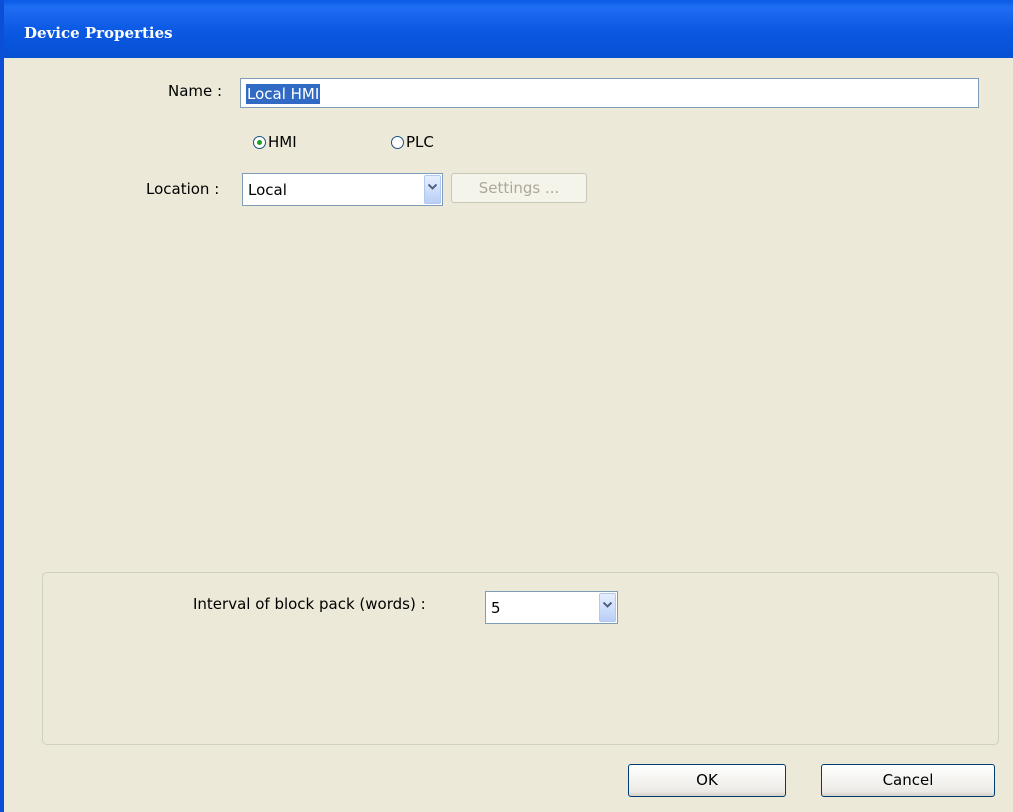 This screenshot has height=812, width=1013. What do you see at coordinates (342, 189) in the screenshot?
I see `location-select: Local` at bounding box center [342, 189].